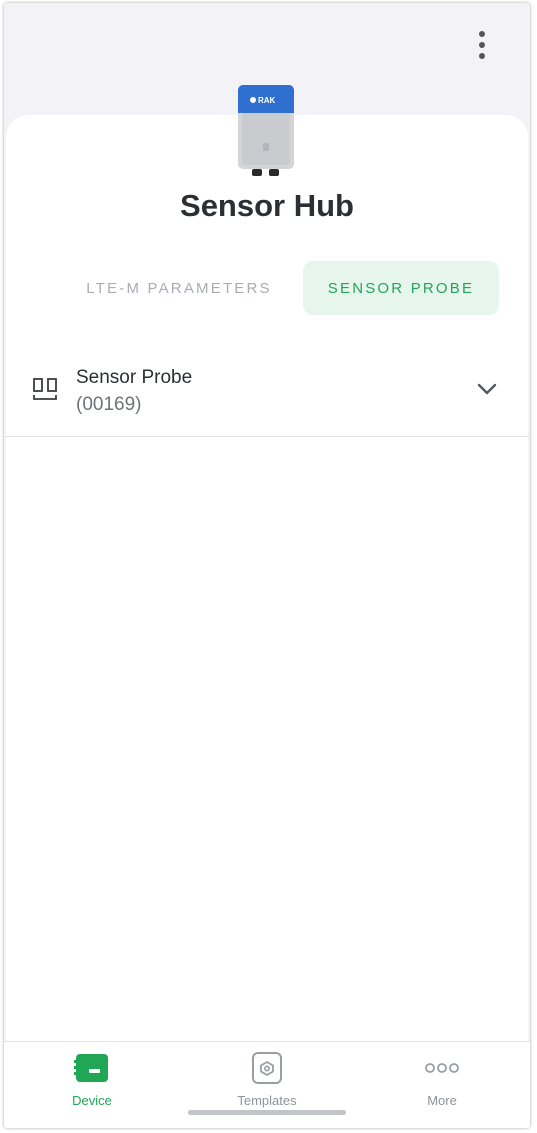 The width and height of the screenshot is (537, 1133). What do you see at coordinates (267, 100) in the screenshot?
I see `device-logo: RAK` at bounding box center [267, 100].